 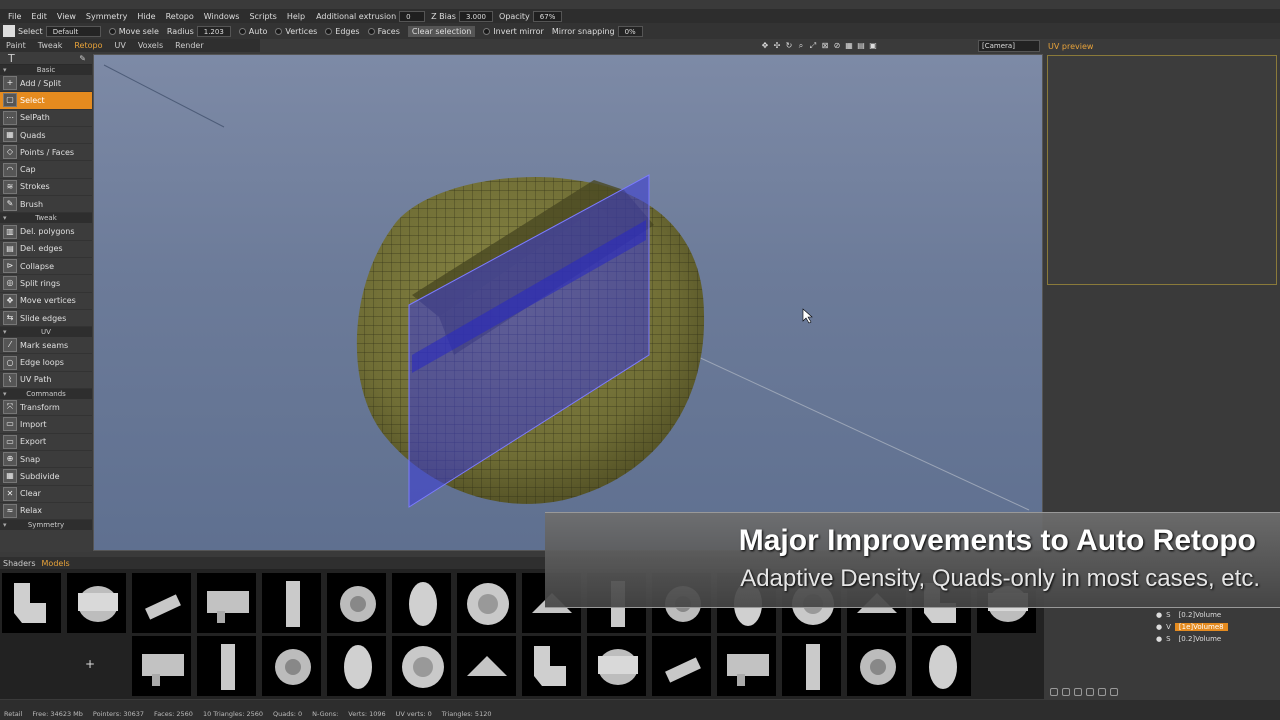 I want to click on add-model-button: +, so click(x=90, y=664).